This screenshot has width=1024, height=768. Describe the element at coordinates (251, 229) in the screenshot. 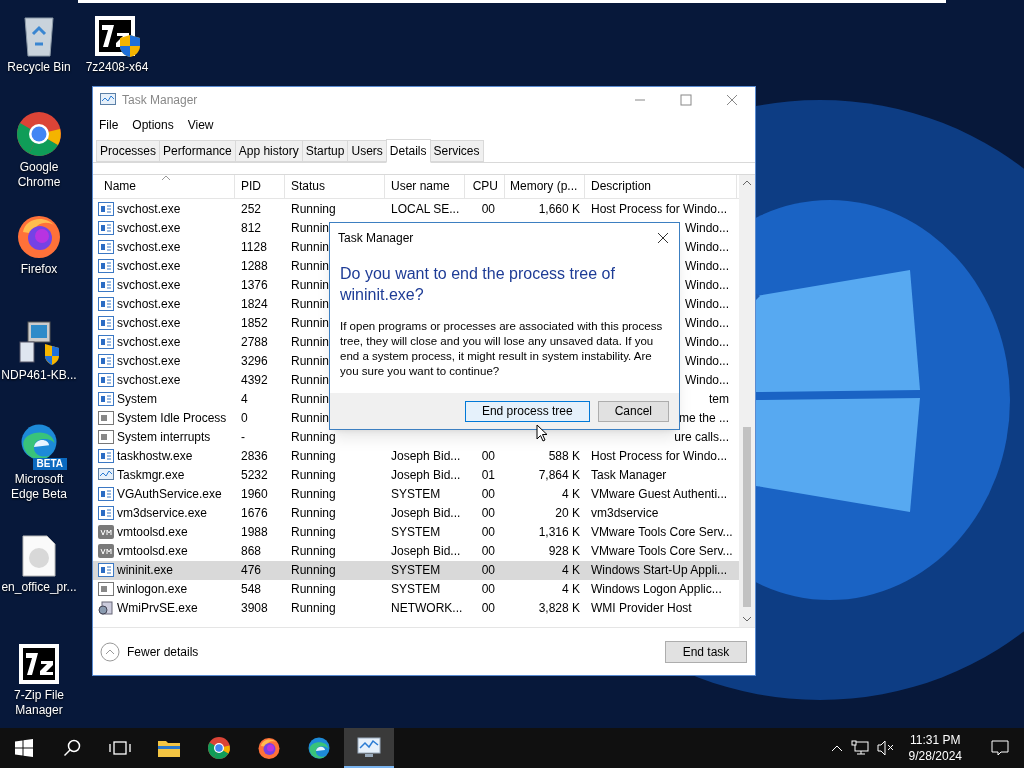

I see `table-cell-text: 812` at that location.